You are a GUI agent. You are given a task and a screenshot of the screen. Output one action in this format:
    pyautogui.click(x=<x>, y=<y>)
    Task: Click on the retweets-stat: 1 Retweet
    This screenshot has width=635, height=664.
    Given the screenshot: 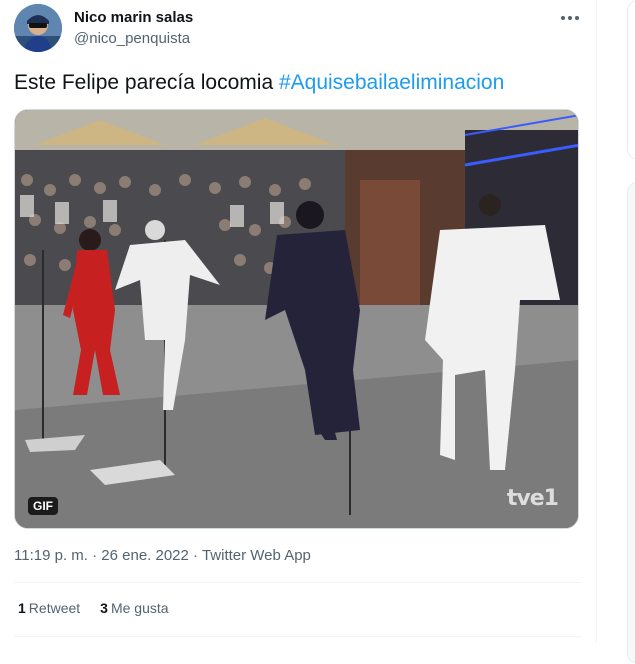 What is the action you would take?
    pyautogui.click(x=49, y=608)
    